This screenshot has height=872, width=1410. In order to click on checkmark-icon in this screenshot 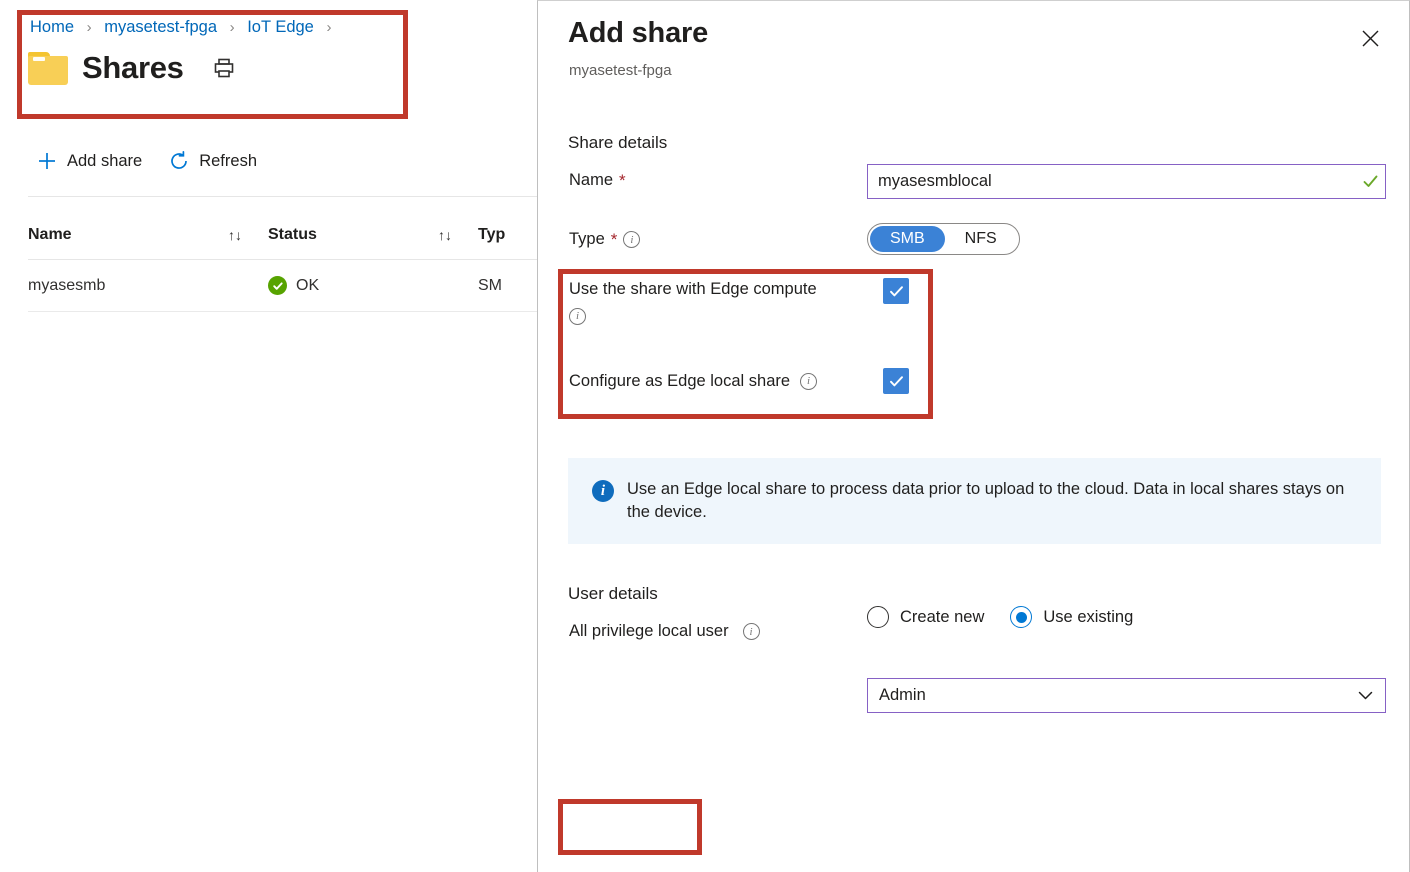, I will do `click(1370, 181)`.